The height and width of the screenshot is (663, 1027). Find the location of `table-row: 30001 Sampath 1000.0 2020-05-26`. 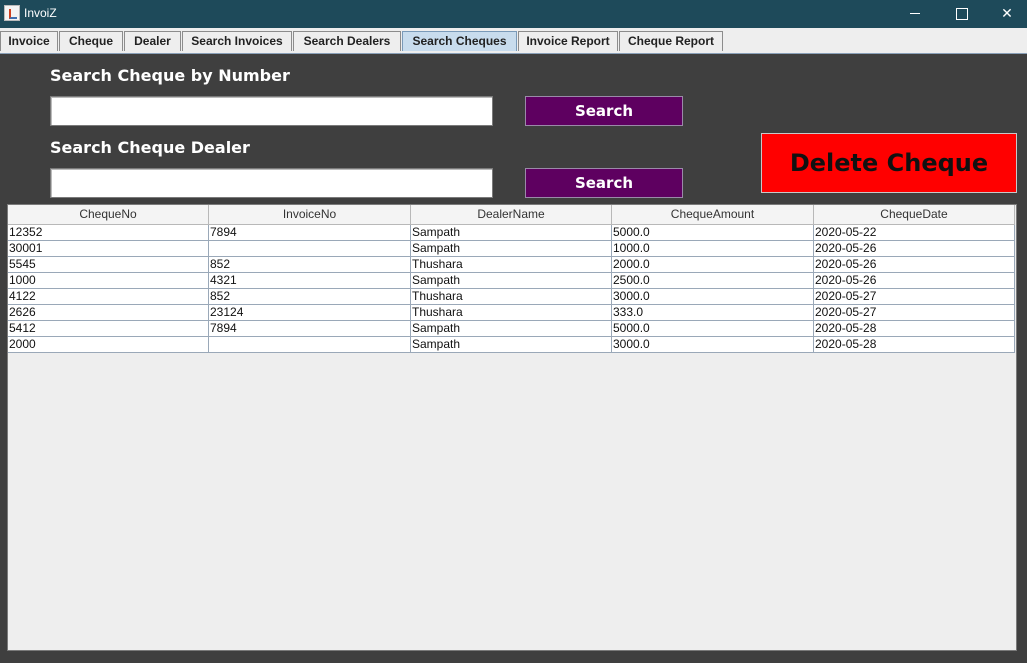

table-row: 30001 Sampath 1000.0 2020-05-26 is located at coordinates (511, 249).